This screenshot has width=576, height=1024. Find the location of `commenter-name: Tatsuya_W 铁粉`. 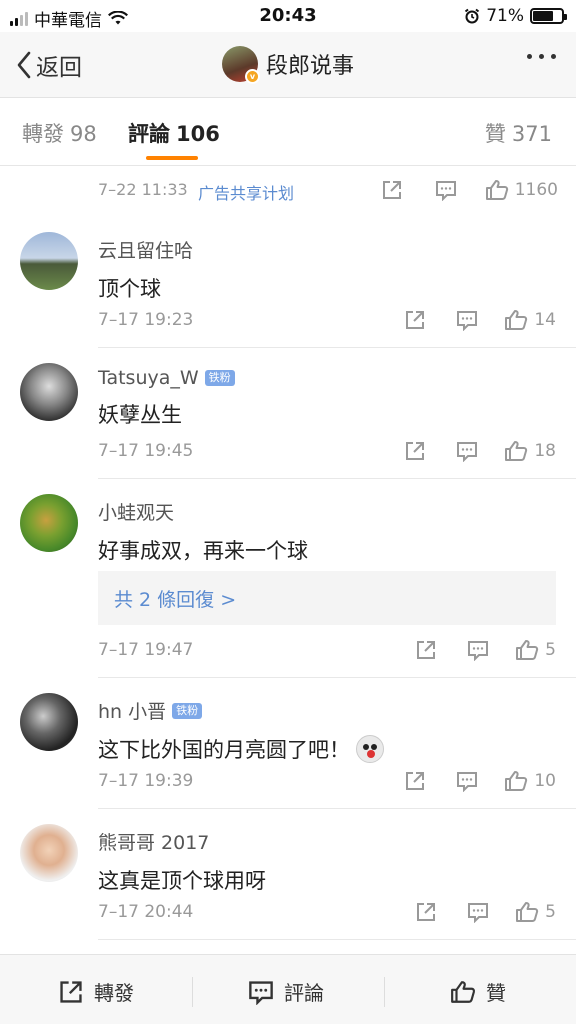

commenter-name: Tatsuya_W 铁粉 is located at coordinates (327, 378).